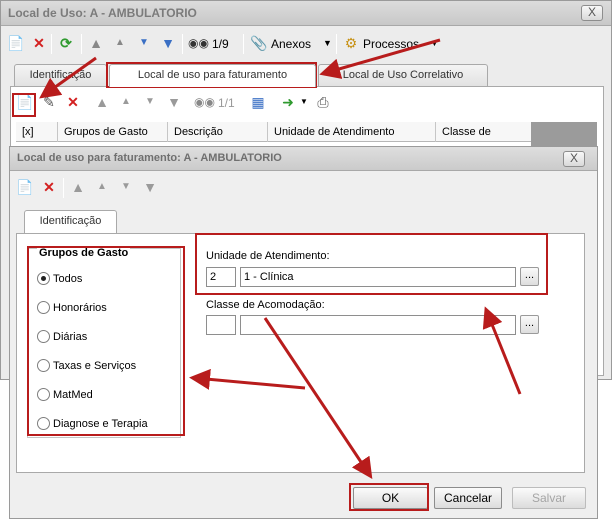 The height and width of the screenshot is (519, 612). I want to click on outer-window-title: Local de Uso: A - AMBULATORIO, so click(102, 13).